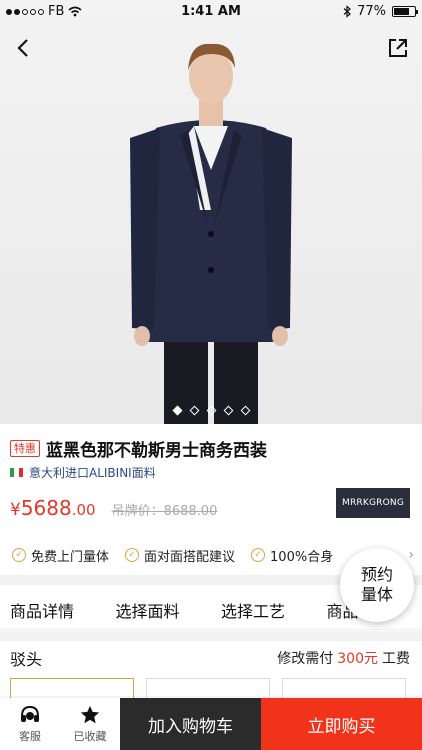  What do you see at coordinates (371, 11) in the screenshot?
I see `battery-percent: 77%` at bounding box center [371, 11].